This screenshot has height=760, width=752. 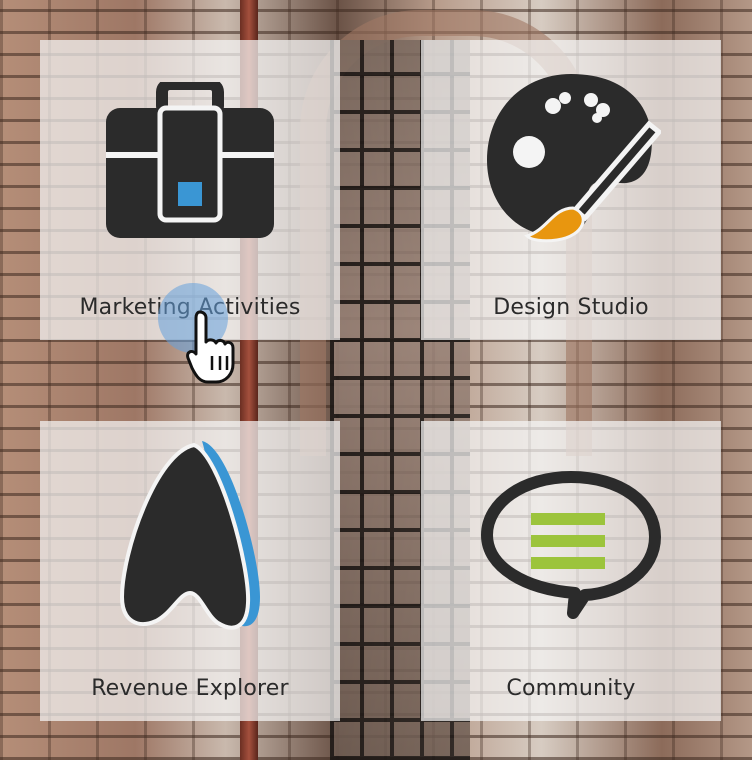 I want to click on tile-label: Design Studio, so click(x=571, y=307).